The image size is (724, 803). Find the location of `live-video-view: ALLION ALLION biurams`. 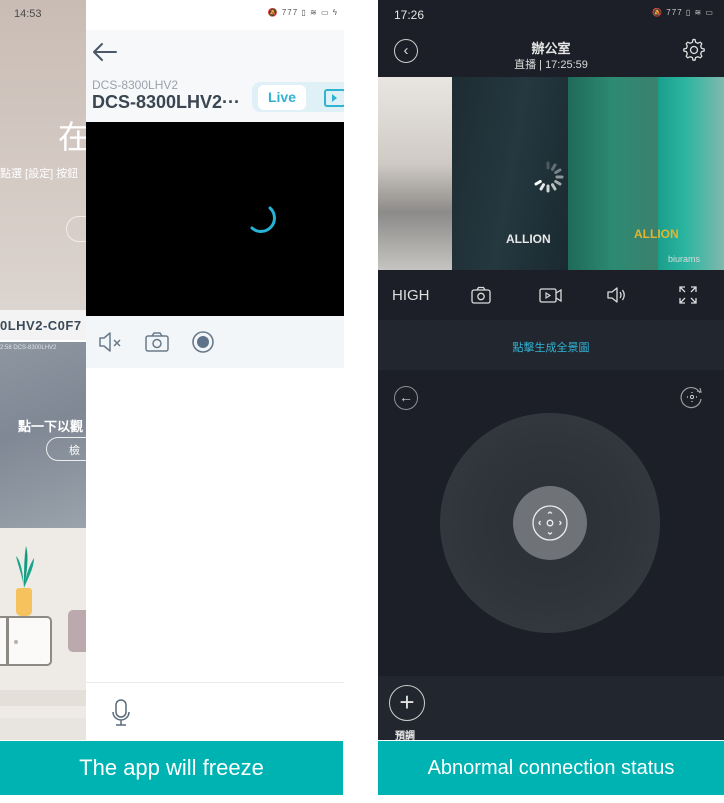

live-video-view: ALLION ALLION biurams is located at coordinates (551, 173).